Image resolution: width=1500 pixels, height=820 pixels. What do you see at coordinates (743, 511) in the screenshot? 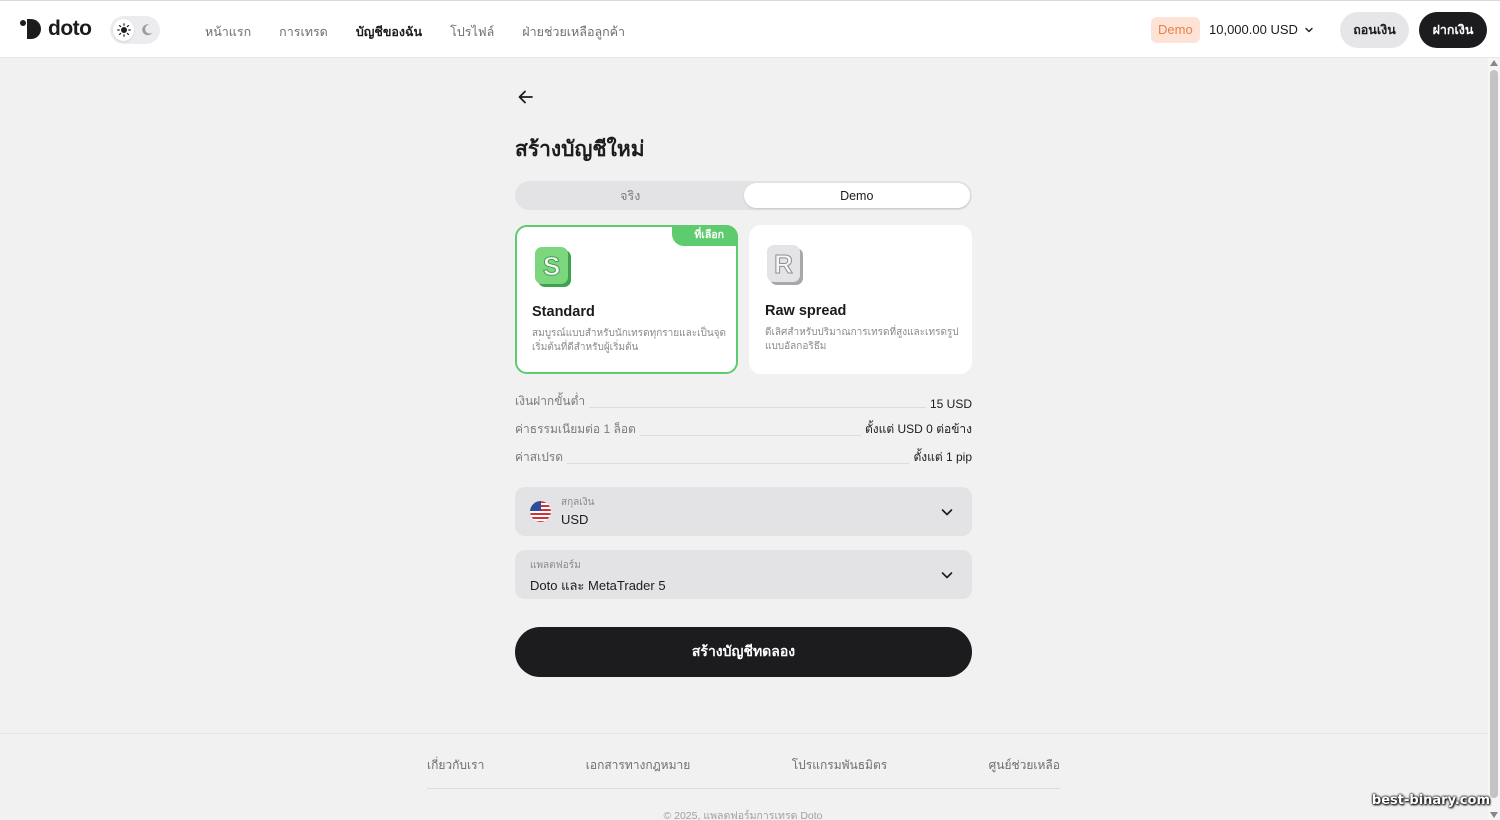
I see `currency-select: สกุลเงิน USD` at bounding box center [743, 511].